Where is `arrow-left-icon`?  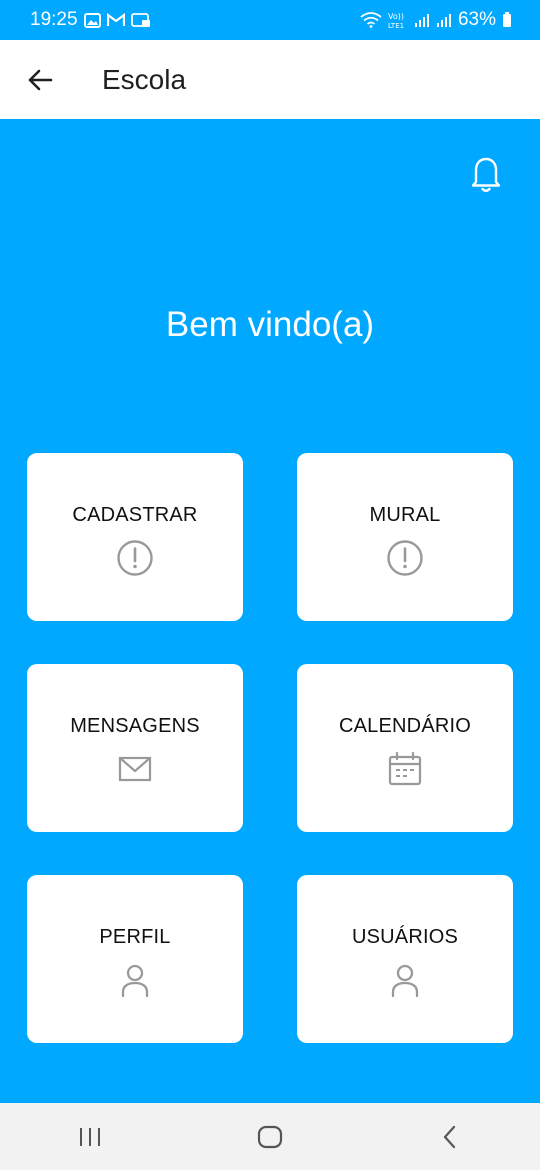
arrow-left-icon is located at coordinates (40, 79).